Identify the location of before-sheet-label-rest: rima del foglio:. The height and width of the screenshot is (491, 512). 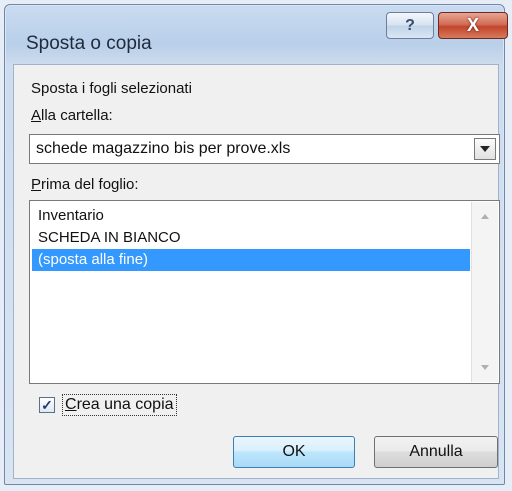
(90, 184).